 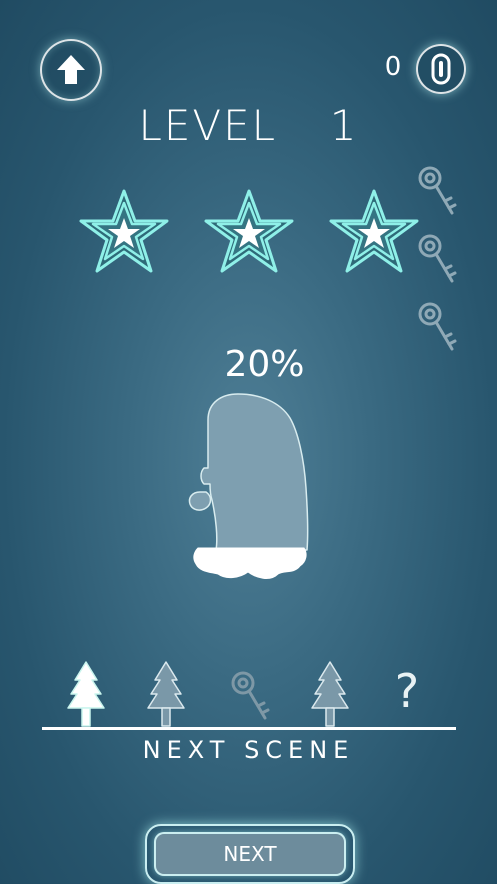 I want to click on santa-hat-silhouette, so click(x=248, y=488).